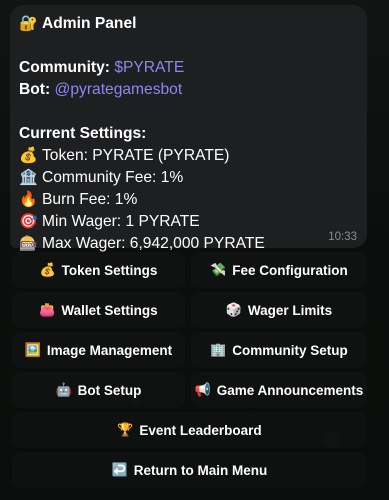  I want to click on dice-icon: 🎲, so click(234, 309).